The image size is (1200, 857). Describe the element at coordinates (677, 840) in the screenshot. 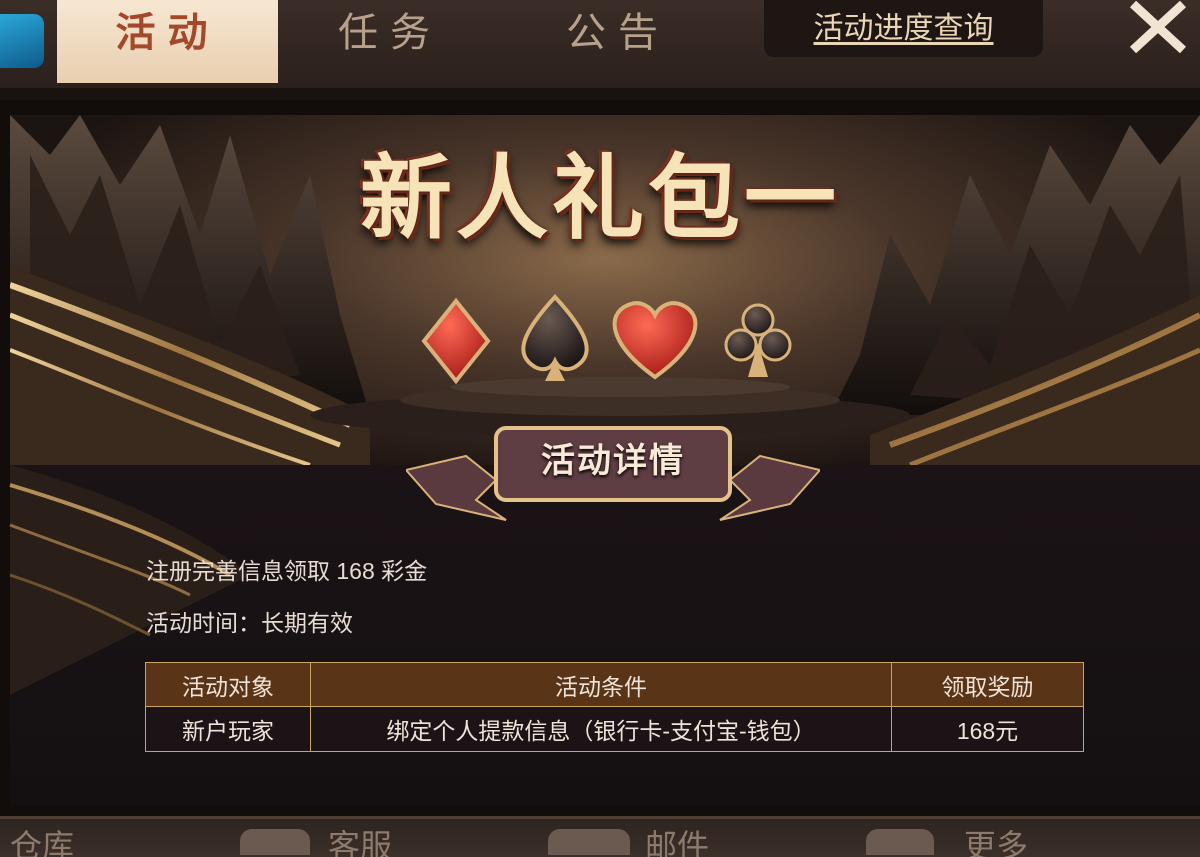

I see `nav-mail: 邮件` at that location.